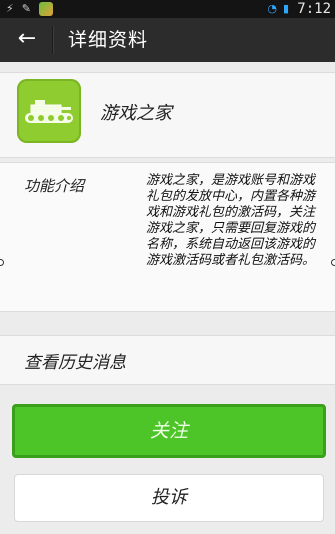 The image size is (335, 534). What do you see at coordinates (54, 186) in the screenshot?
I see `intro-label: 功能介绍` at bounding box center [54, 186].